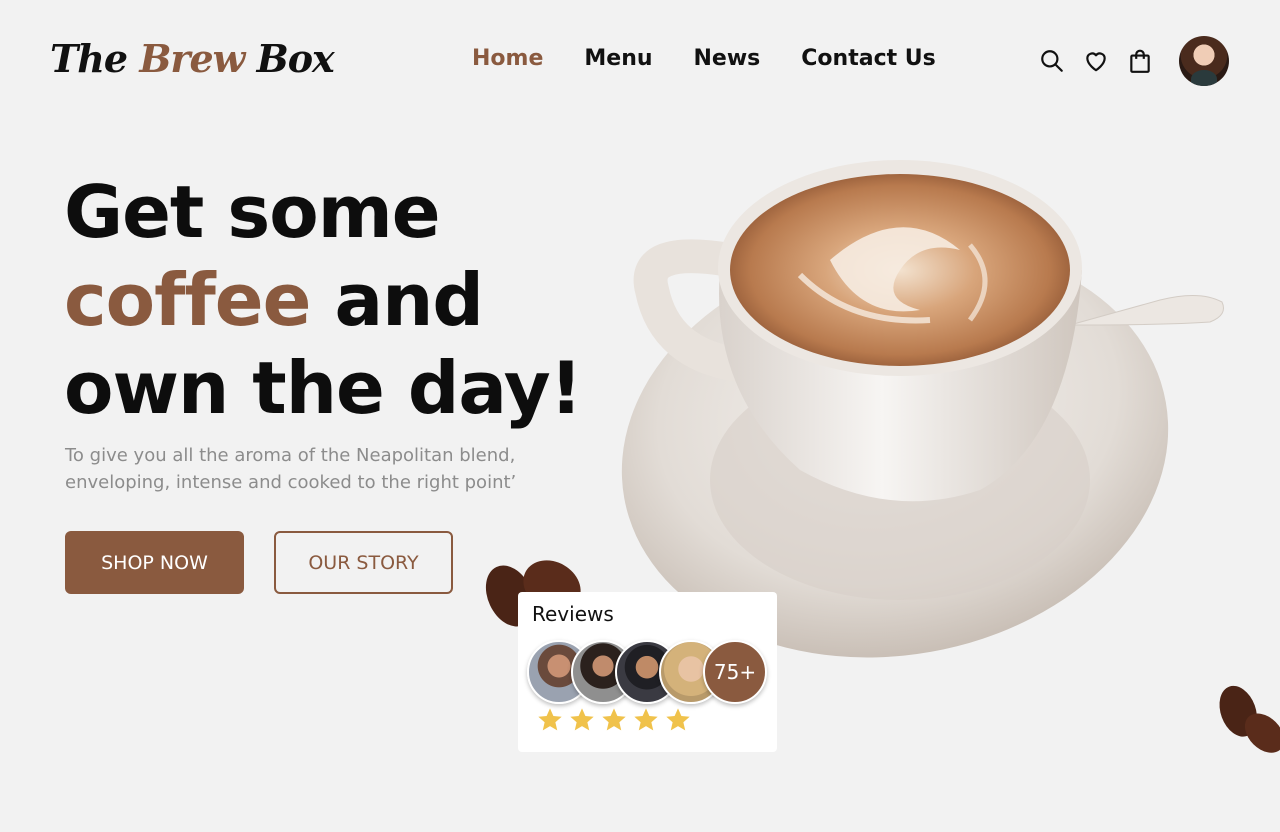 The image size is (1280, 832). Describe the element at coordinates (618, 58) in the screenshot. I see `nav-menu: Menu` at that location.